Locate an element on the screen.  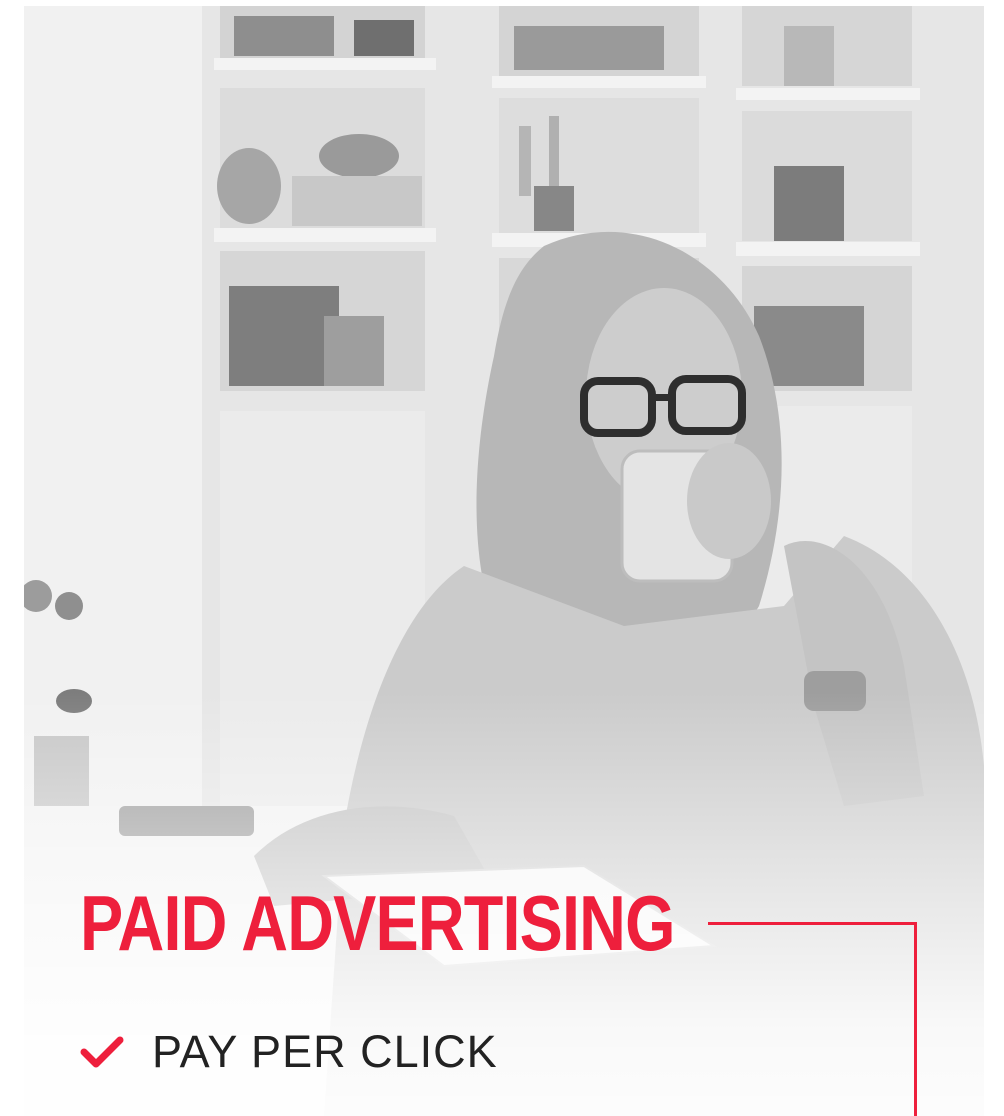
feature-item: PAY PER CLICK is located at coordinates (289, 1052).